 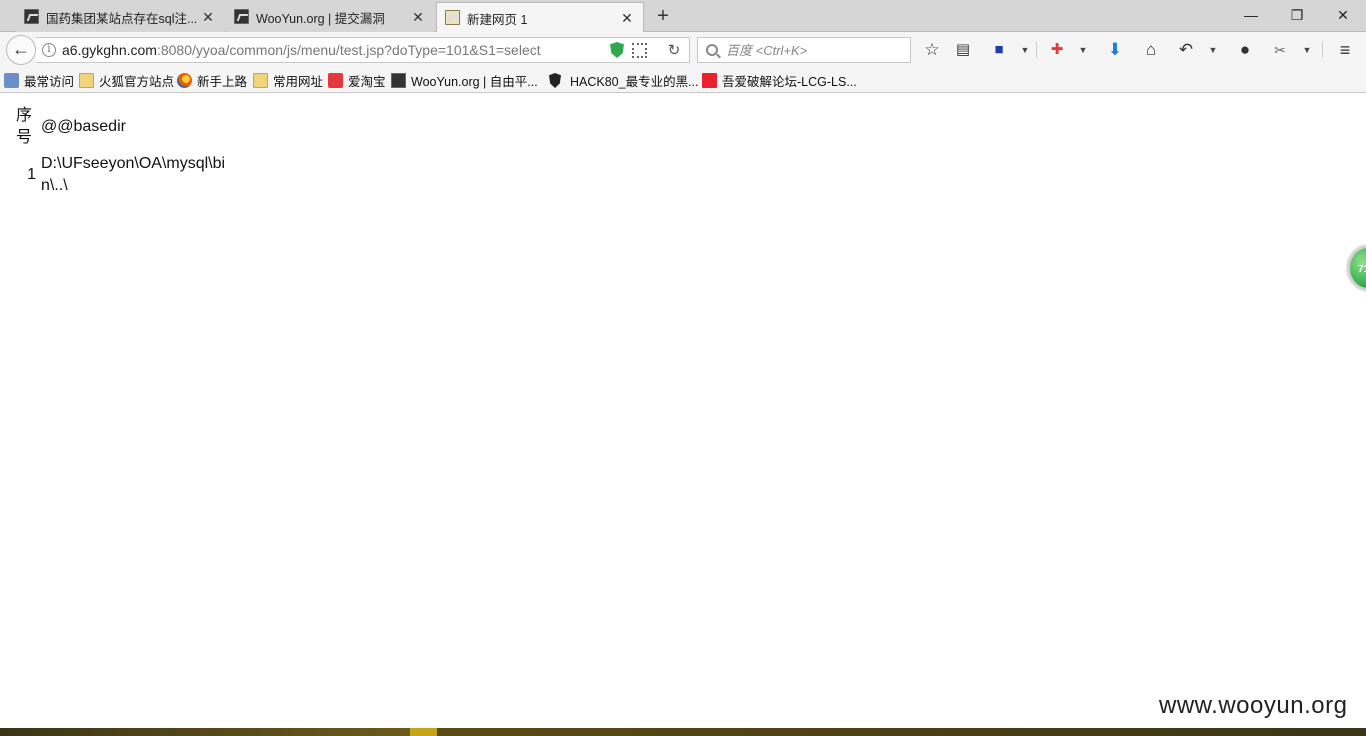 I want to click on addon-cross-icon: ✚, so click(x=1057, y=50).